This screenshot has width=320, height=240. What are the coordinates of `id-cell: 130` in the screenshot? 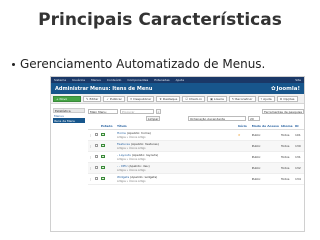 It's located at (299, 146).